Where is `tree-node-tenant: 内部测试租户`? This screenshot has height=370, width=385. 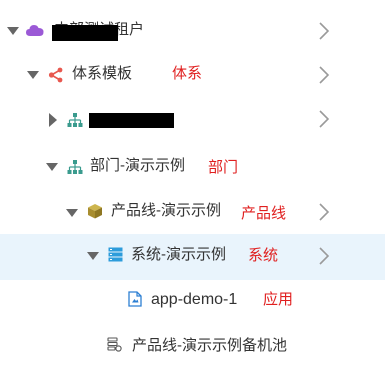
tree-node-tenant: 内部测试租户 is located at coordinates (192, 32).